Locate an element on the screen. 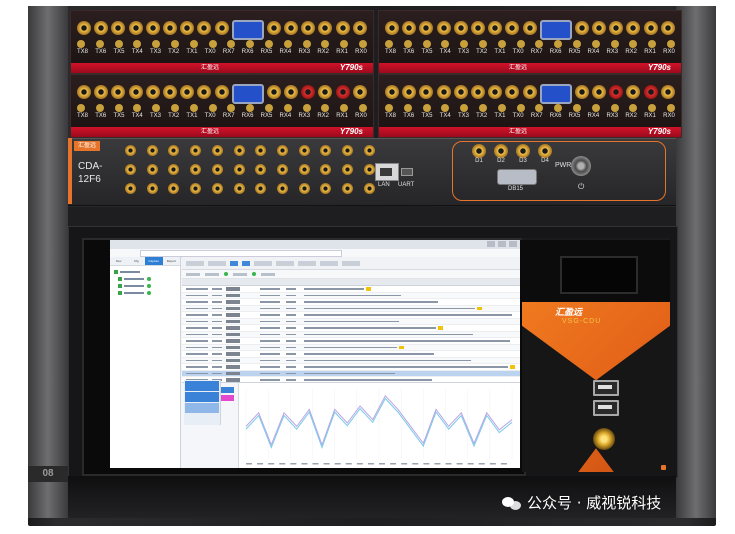 The image size is (735, 534). tab-capture: Capture is located at coordinates (154, 261).